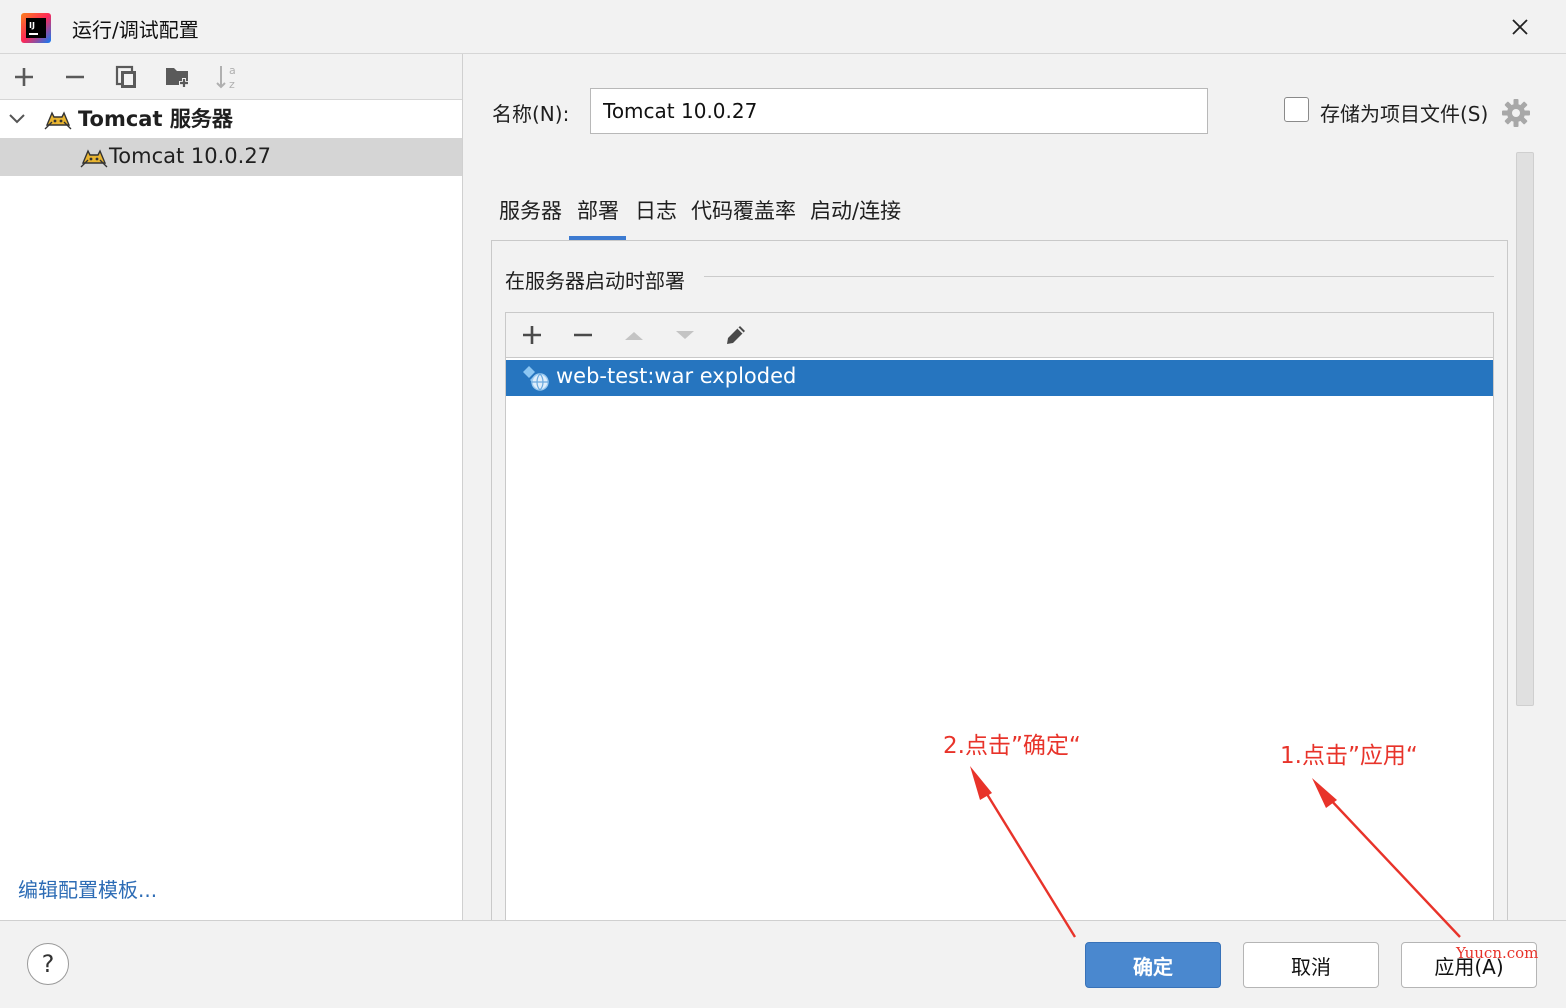 The image size is (1566, 1008). Describe the element at coordinates (17, 119) in the screenshot. I see `chevron-down-icon` at that location.